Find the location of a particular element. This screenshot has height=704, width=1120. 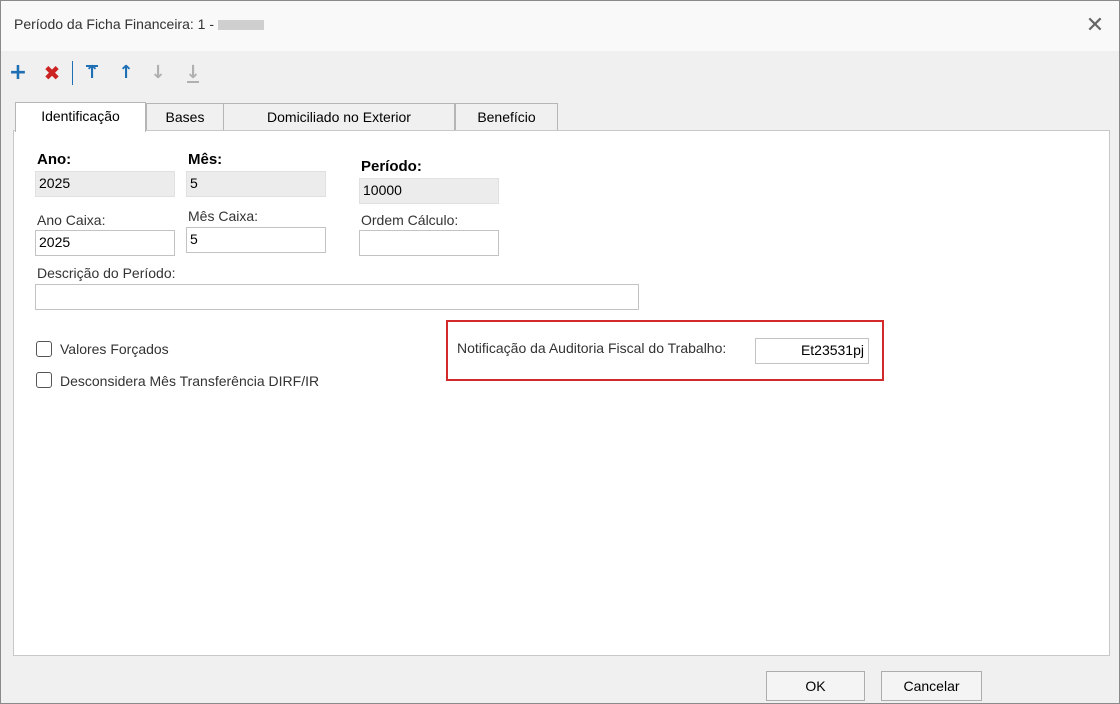

toolbar-divider is located at coordinates (72, 73).